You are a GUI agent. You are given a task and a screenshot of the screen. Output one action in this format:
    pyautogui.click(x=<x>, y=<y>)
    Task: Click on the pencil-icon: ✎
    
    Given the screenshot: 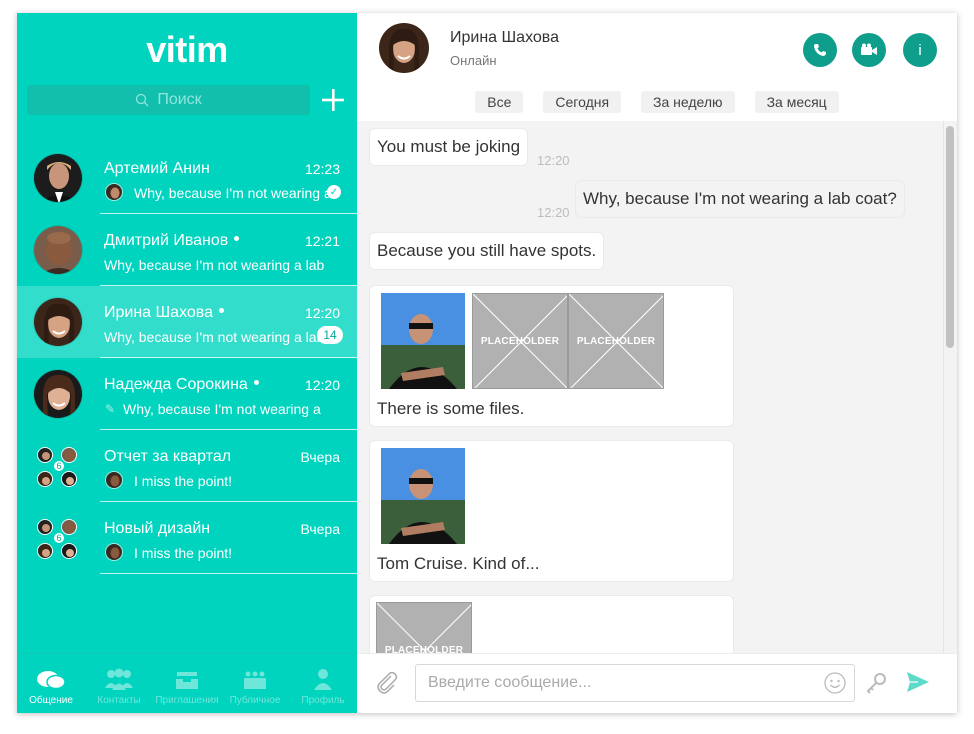 What is the action you would take?
    pyautogui.click(x=110, y=409)
    